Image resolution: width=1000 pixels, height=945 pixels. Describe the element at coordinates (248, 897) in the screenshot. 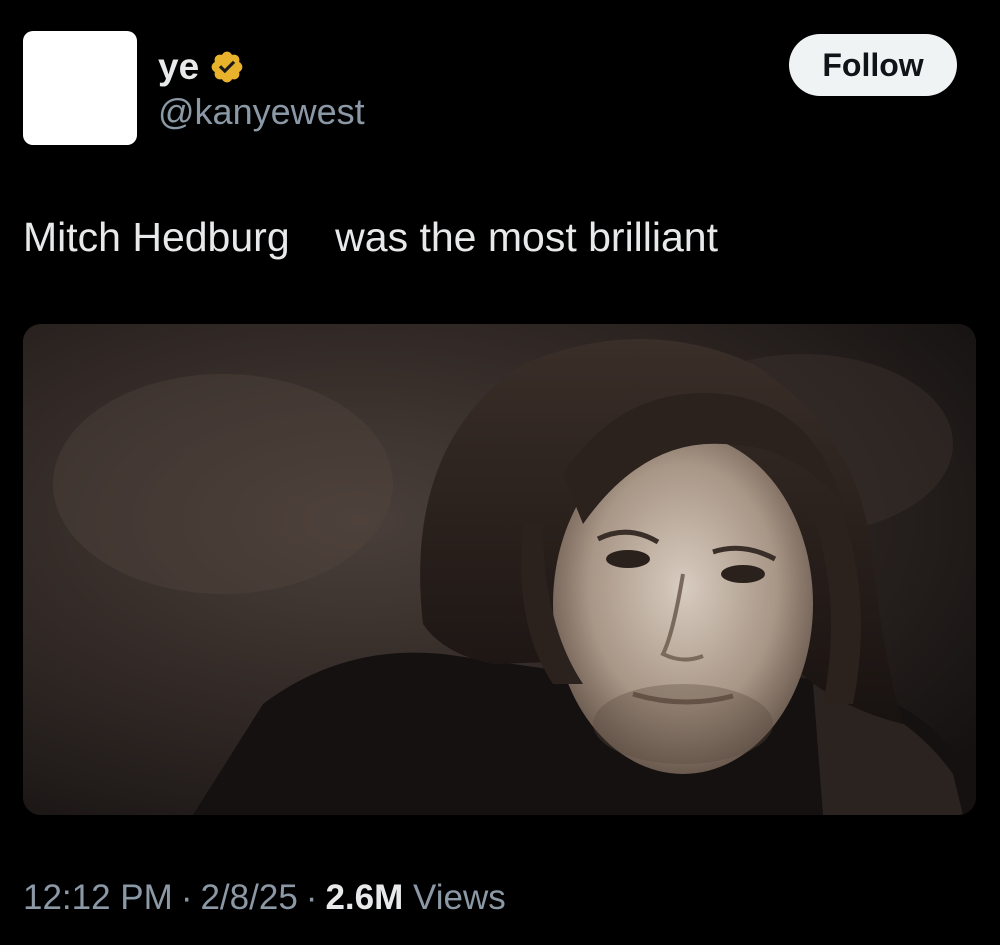

I see `tweet-date: 2/8/25` at that location.